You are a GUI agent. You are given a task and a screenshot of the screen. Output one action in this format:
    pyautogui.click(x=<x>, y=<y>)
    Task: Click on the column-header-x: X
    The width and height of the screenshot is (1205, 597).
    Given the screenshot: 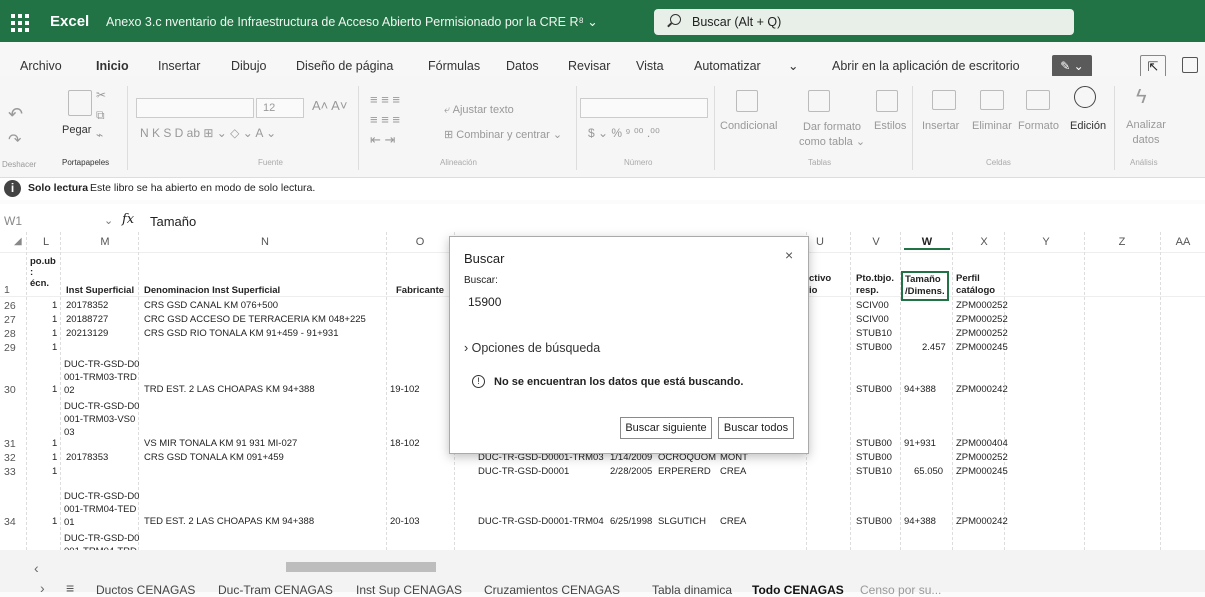 What is the action you would take?
    pyautogui.click(x=984, y=243)
    